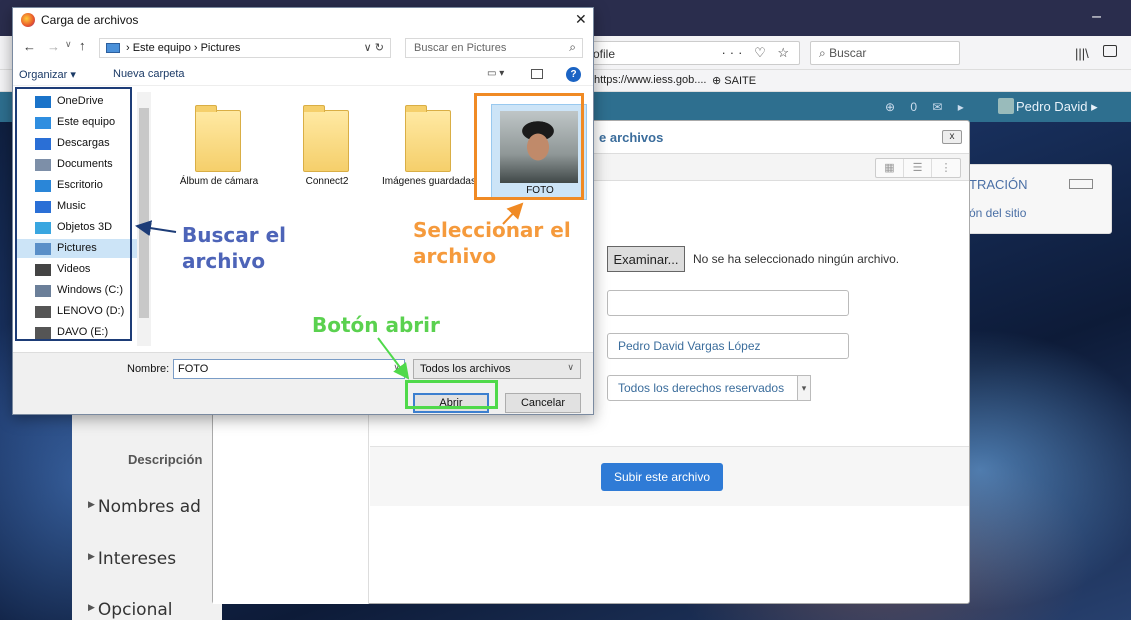 This screenshot has height=620, width=1131. Describe the element at coordinates (796, 259) in the screenshot. I see `browse-status: No se ha seleccionado ningún archivo.` at that location.